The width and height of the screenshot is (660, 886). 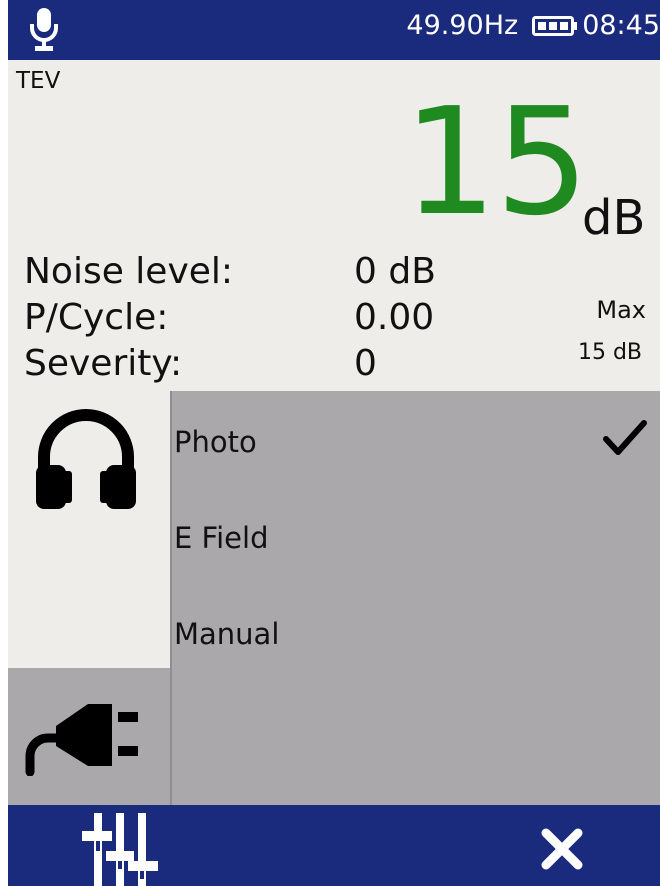 I want to click on pcycle-value: 0.00, so click(x=394, y=317).